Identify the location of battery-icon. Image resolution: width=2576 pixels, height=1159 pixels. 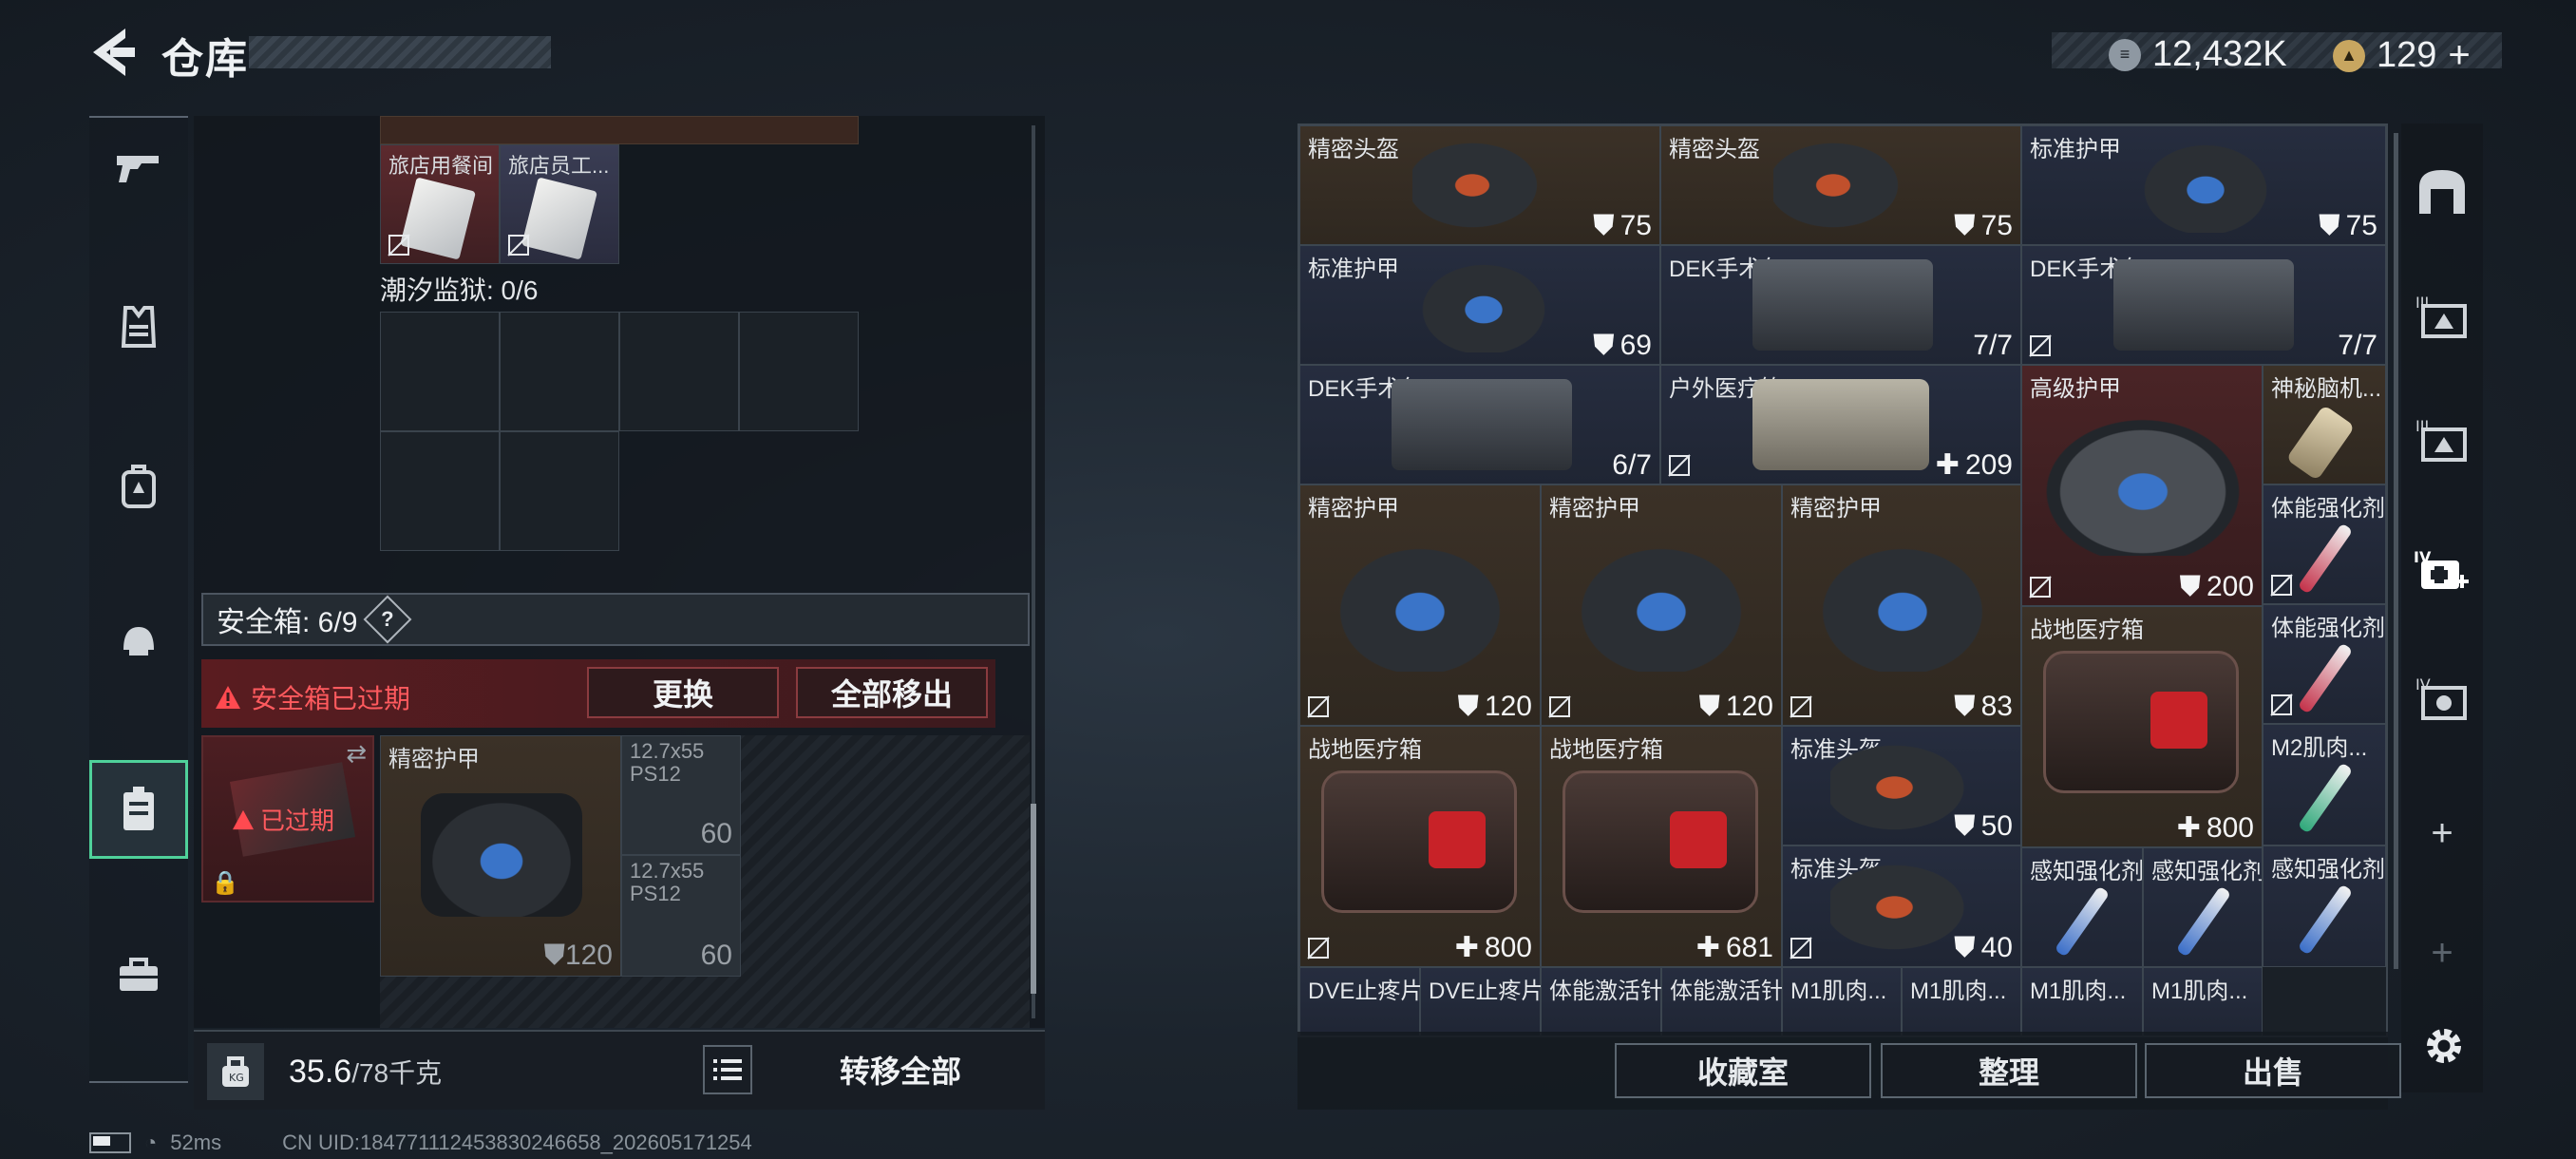
(110, 1142).